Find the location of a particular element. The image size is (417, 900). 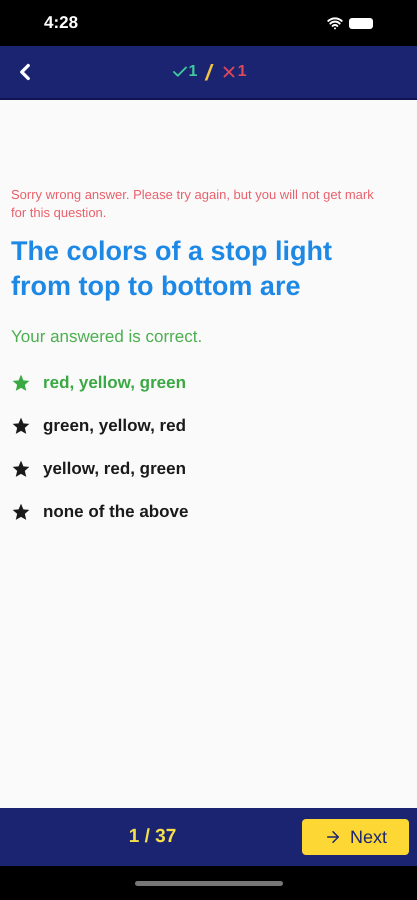

answer-option: yellow, red, green is located at coordinates (208, 469).